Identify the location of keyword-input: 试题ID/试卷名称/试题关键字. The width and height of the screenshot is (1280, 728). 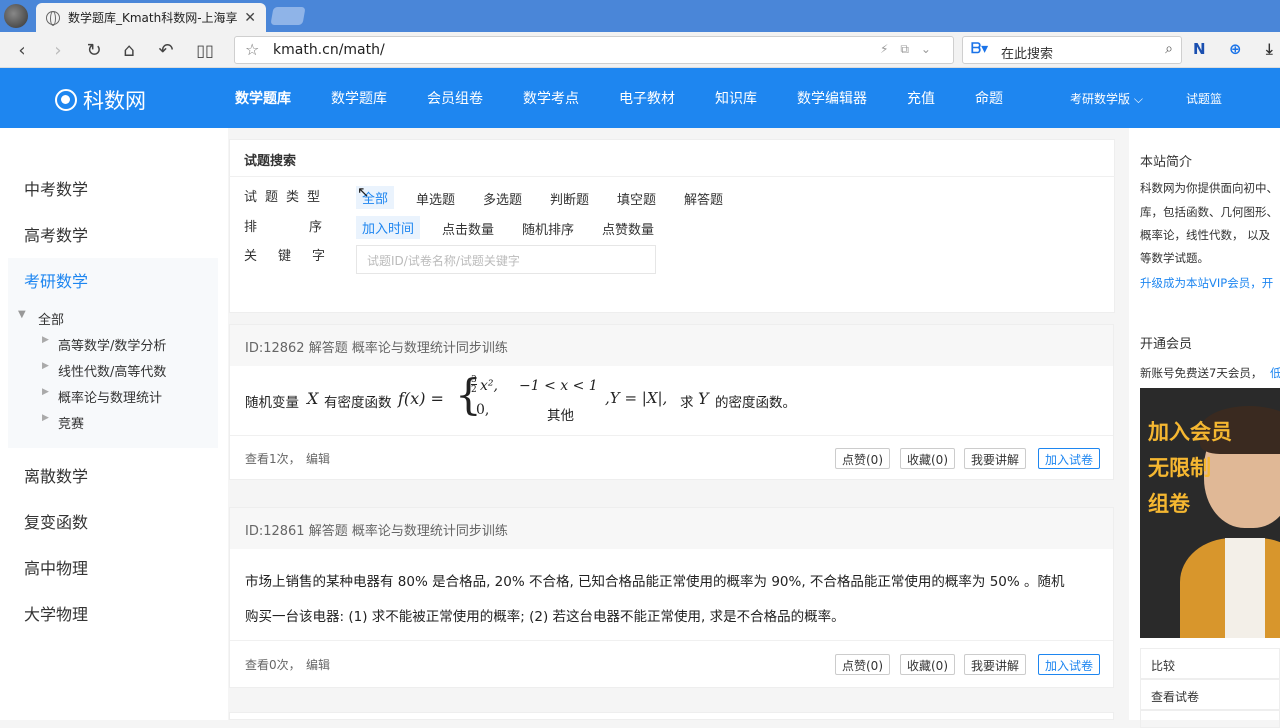
(506, 259).